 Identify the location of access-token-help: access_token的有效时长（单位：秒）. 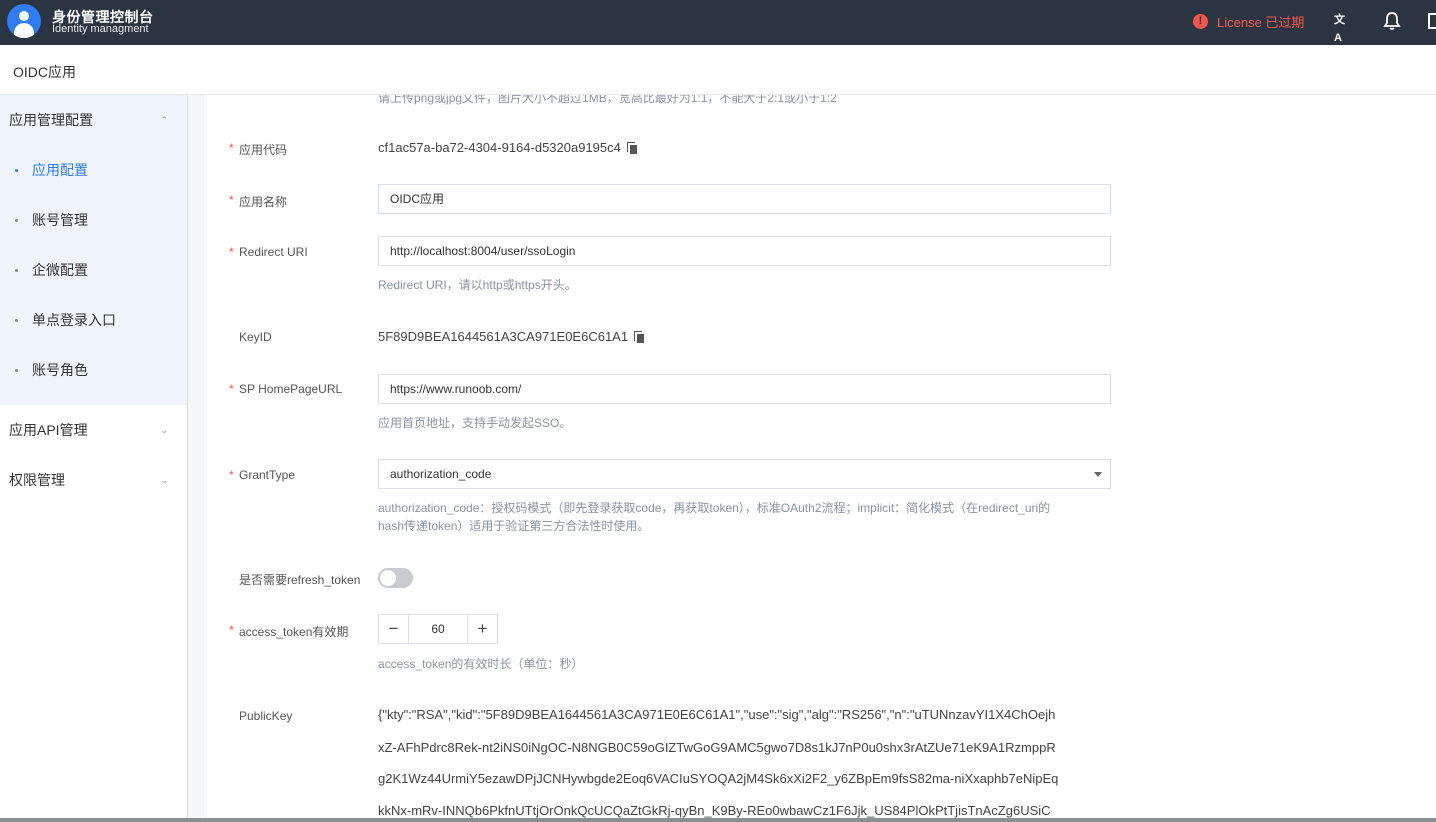
(481, 664).